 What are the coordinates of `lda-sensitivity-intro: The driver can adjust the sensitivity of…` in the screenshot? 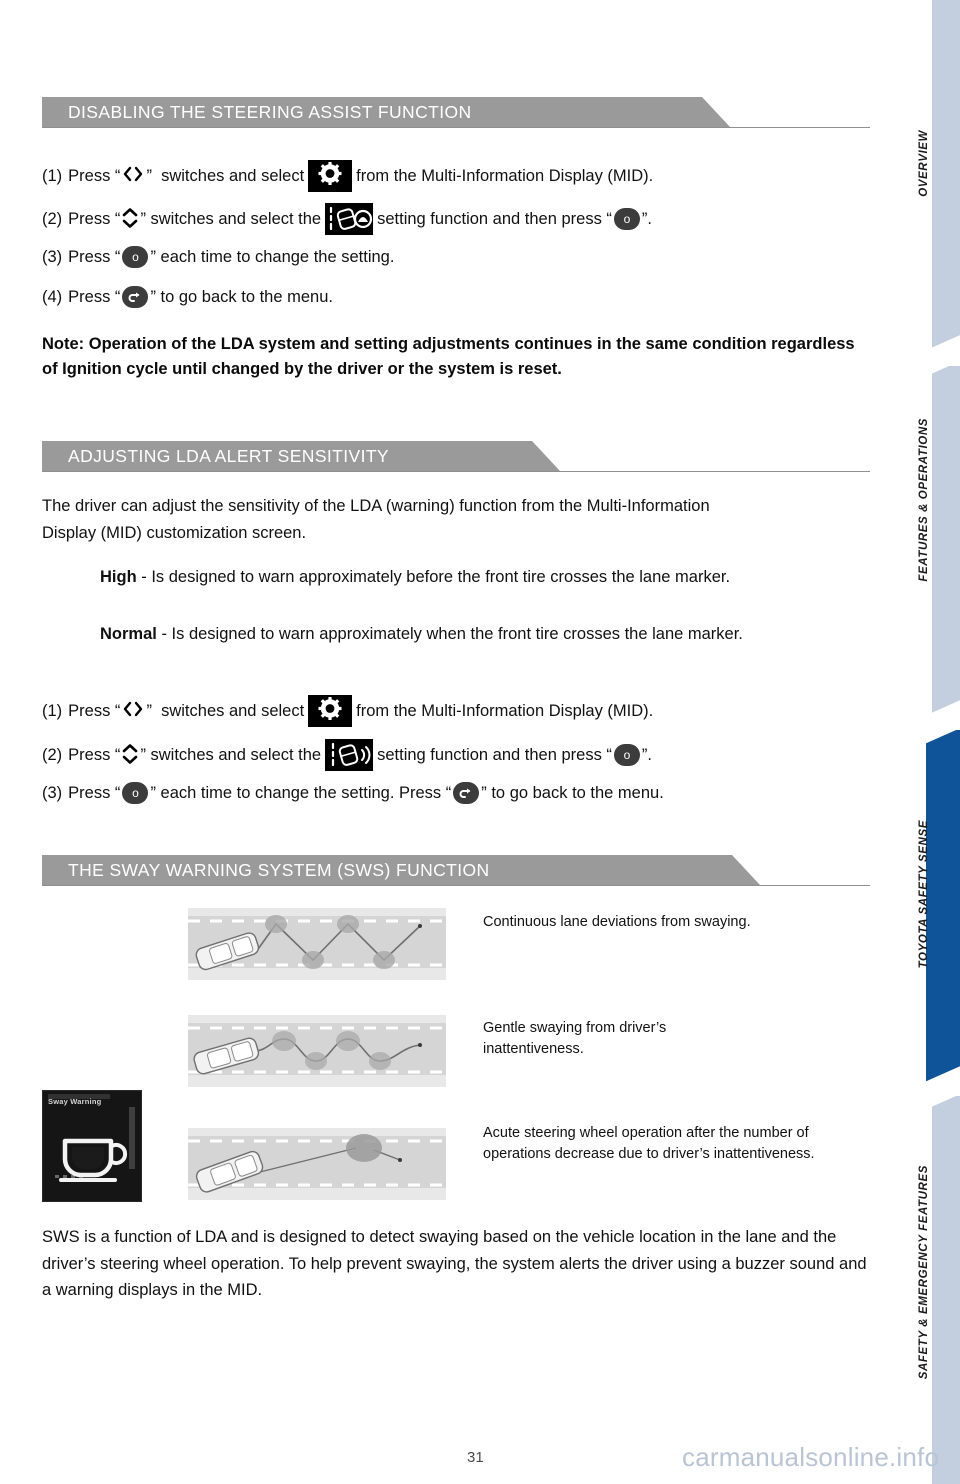 It's located at (376, 519).